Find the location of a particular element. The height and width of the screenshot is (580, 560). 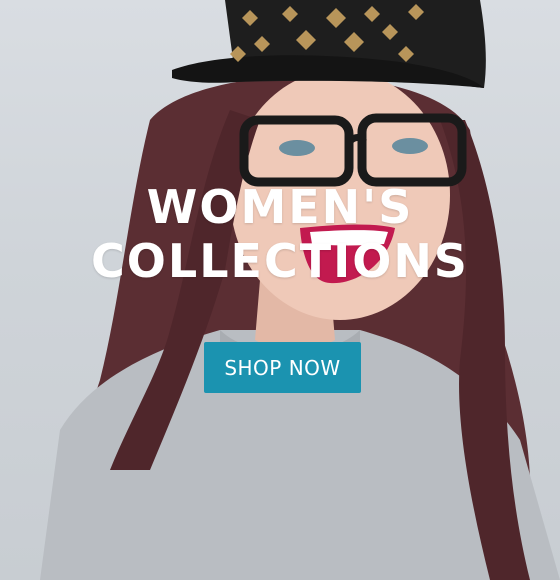

headline-line-1: WOMEN'S is located at coordinates (280, 207).